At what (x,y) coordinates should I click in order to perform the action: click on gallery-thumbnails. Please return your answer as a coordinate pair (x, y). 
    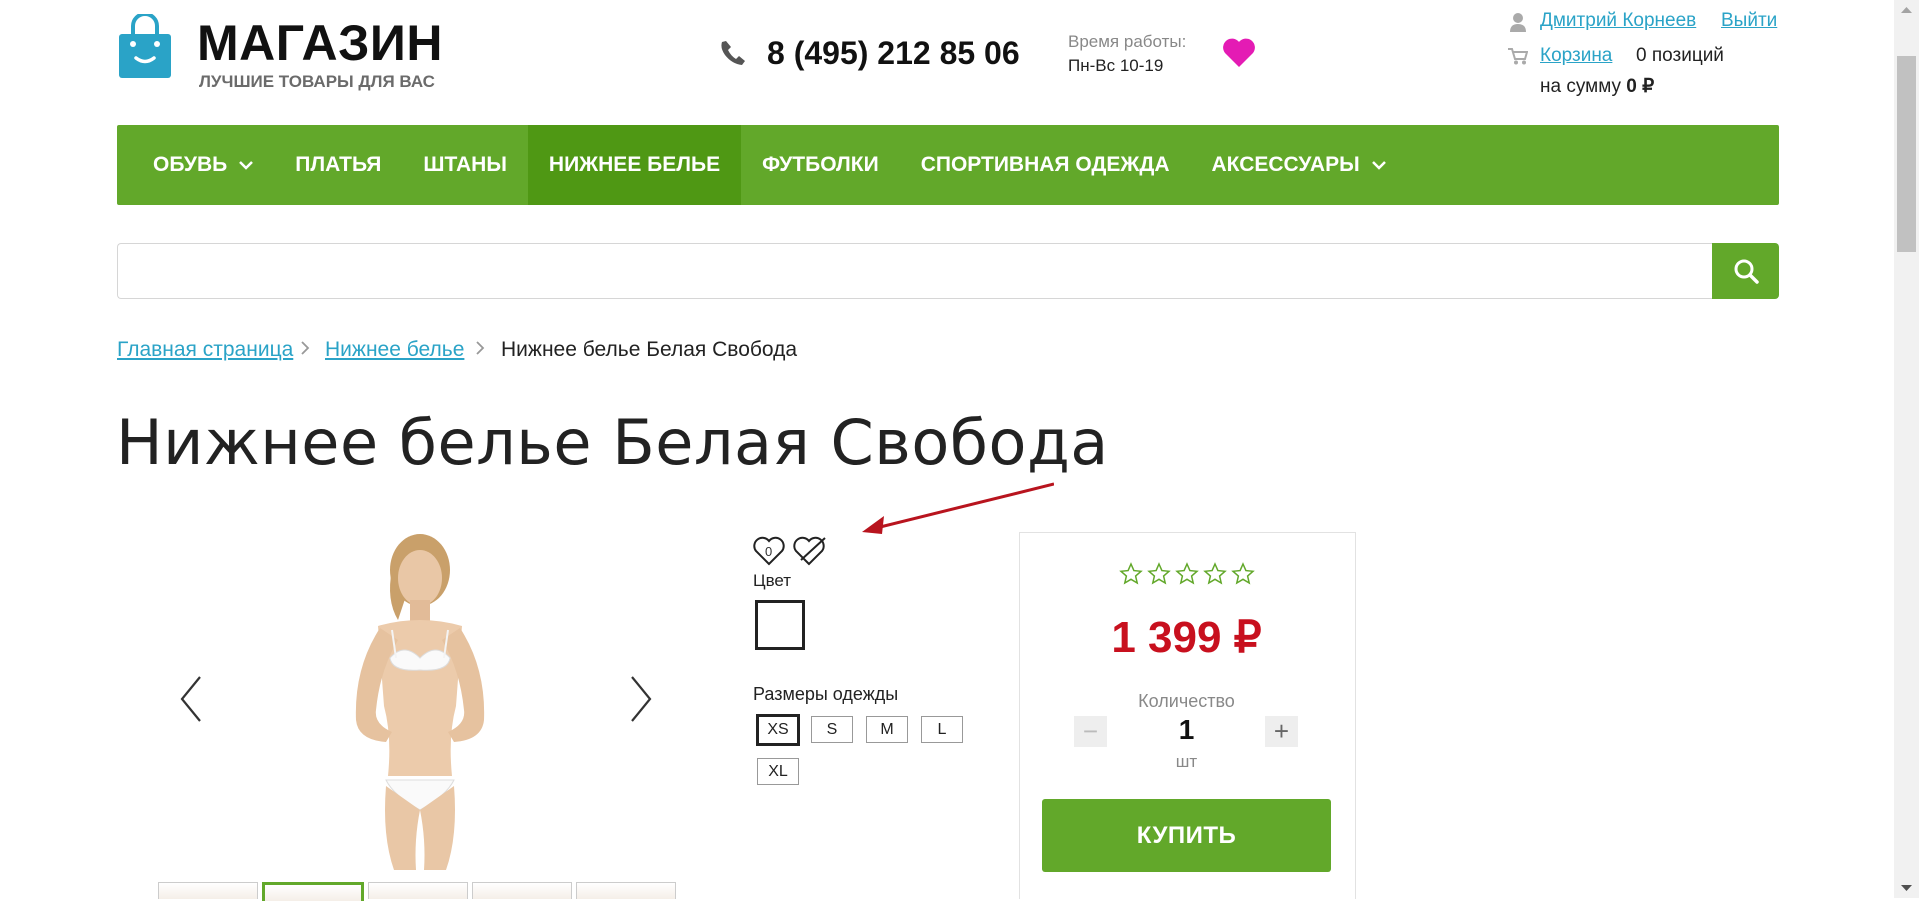
    Looking at the image, I should click on (417, 891).